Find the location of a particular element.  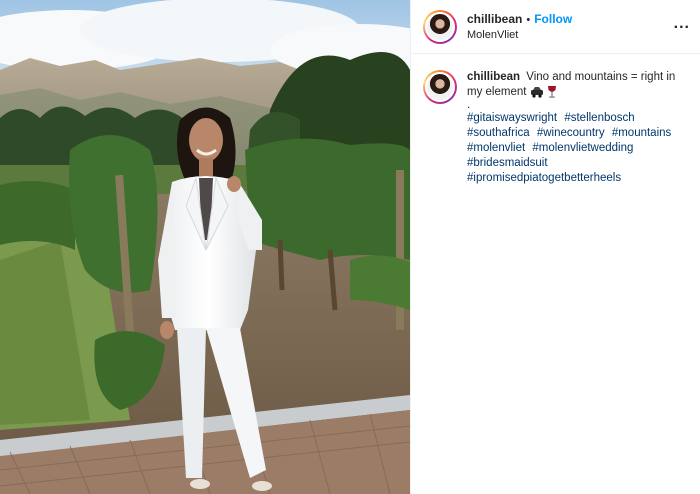

avatar-image is located at coordinates (440, 26).